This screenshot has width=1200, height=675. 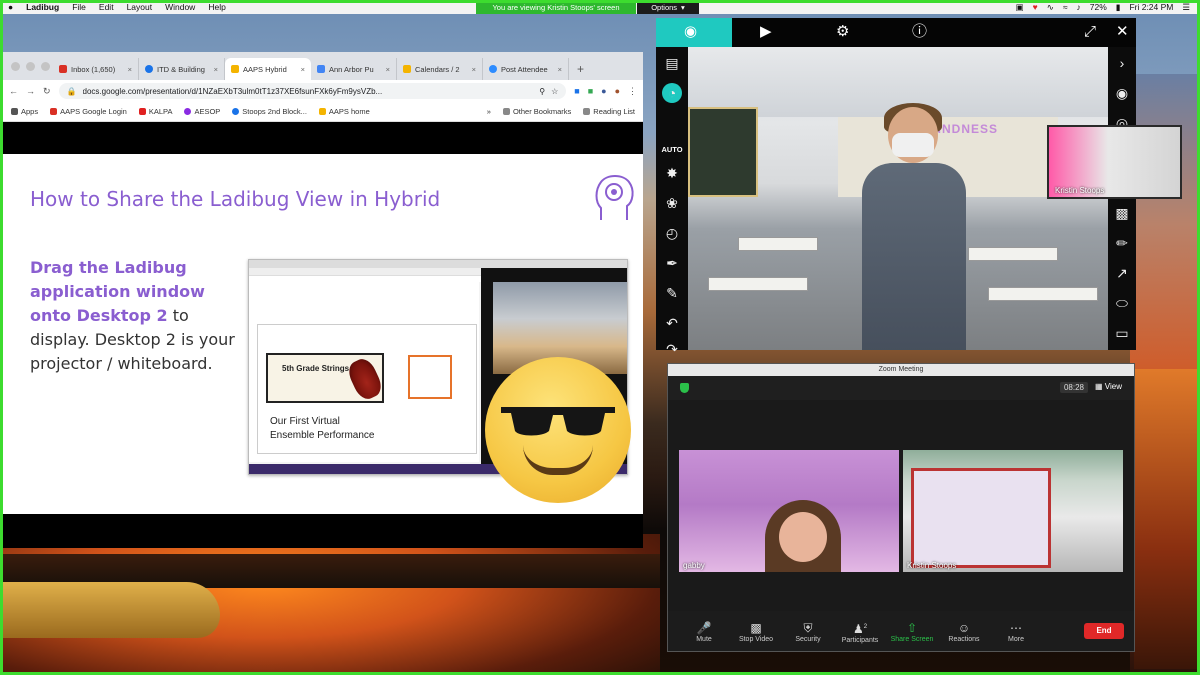 I want to click on self-view-thumbnail: Kristin Stoops, so click(x=1114, y=162).